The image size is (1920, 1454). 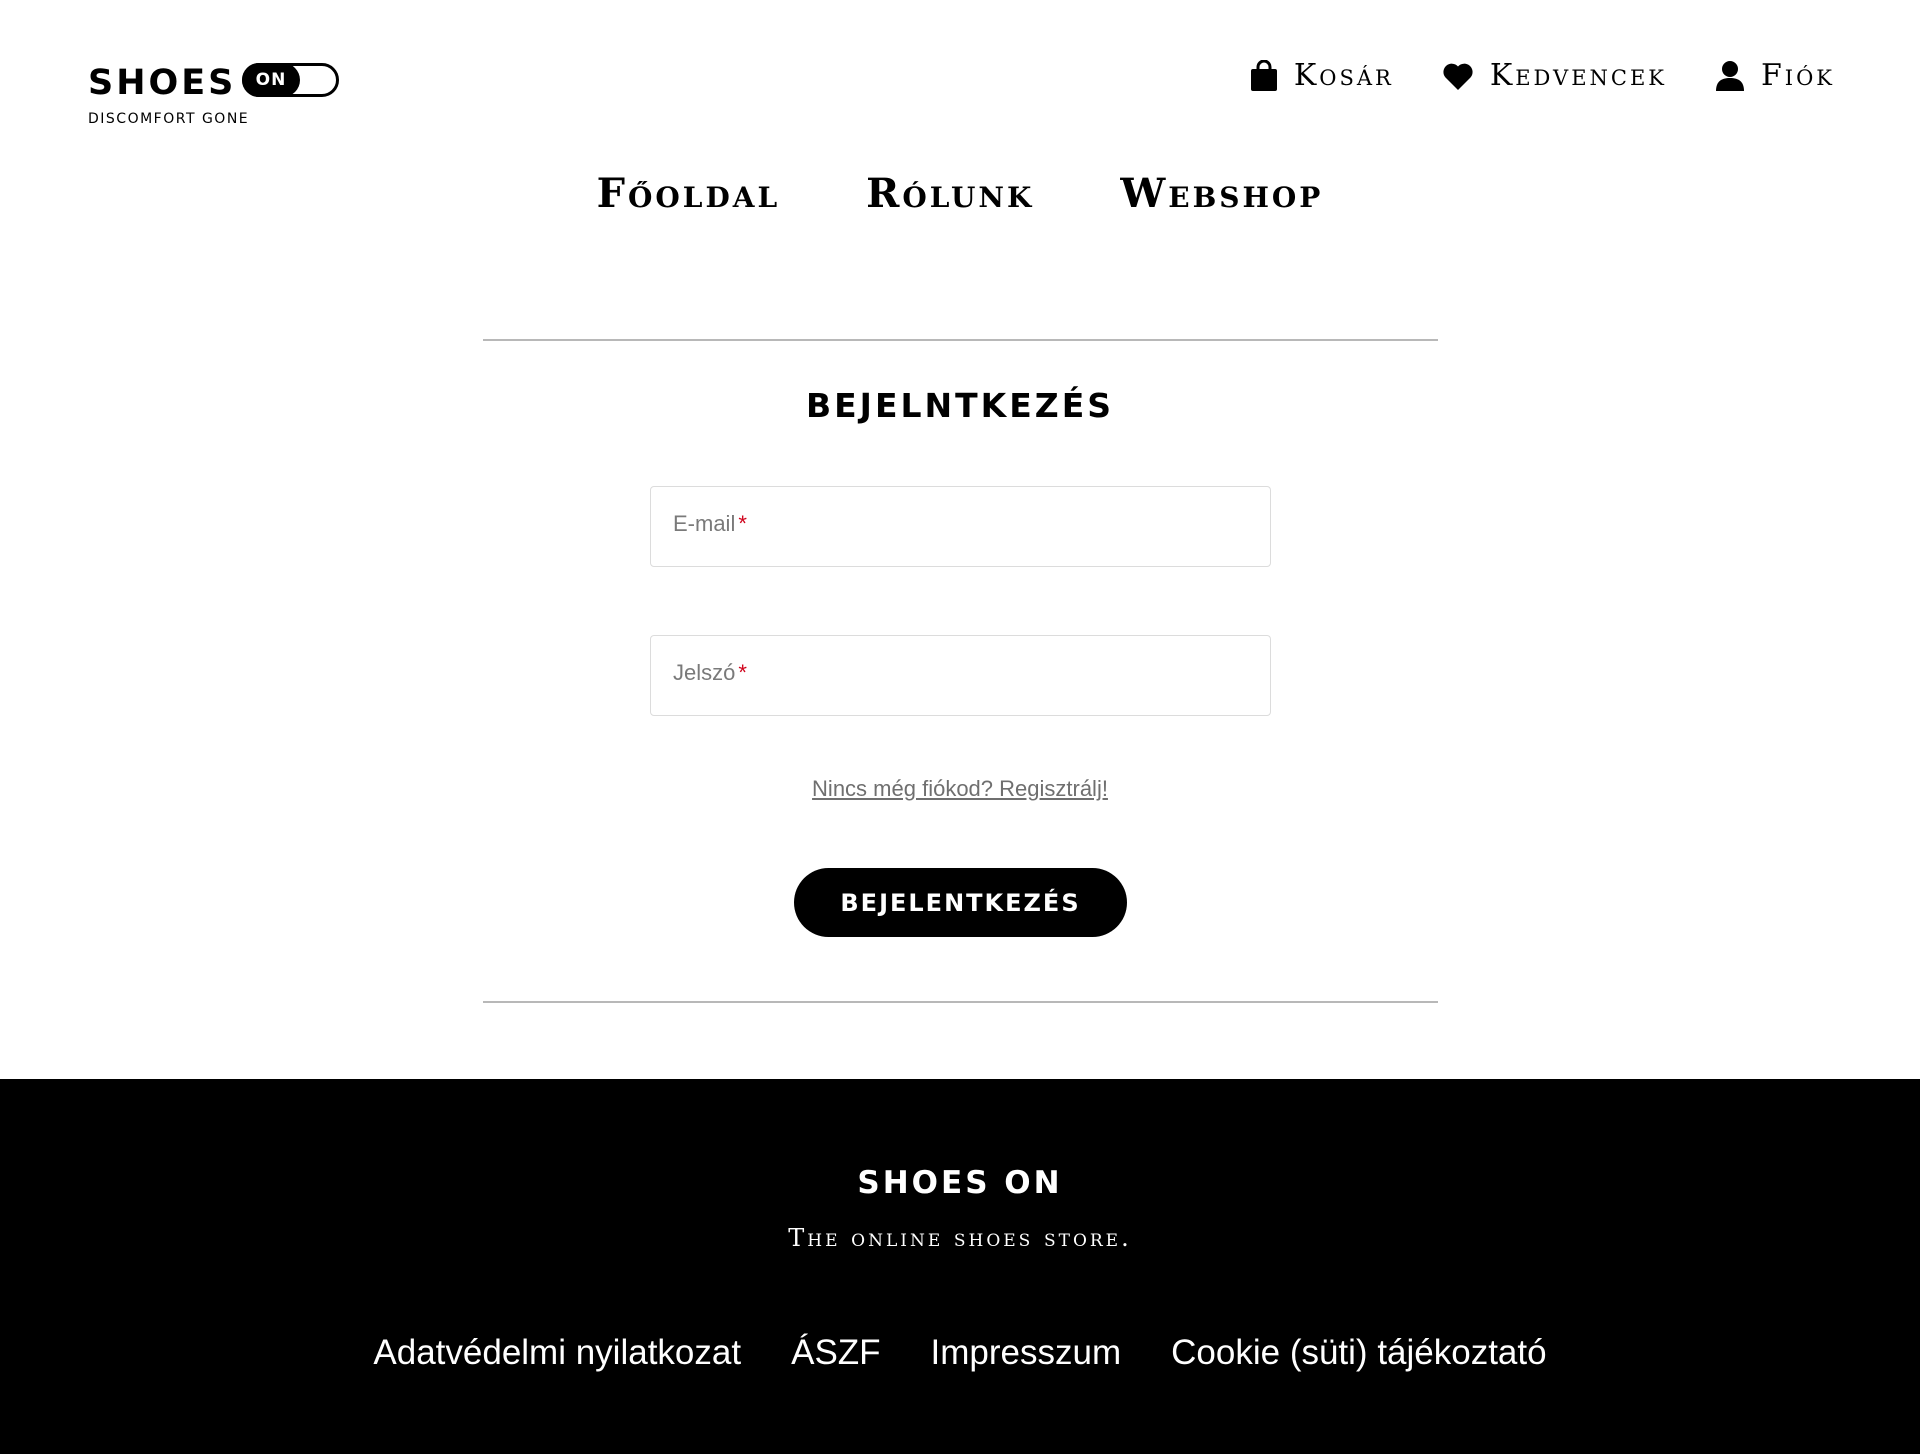 I want to click on password-input, so click(x=960, y=675).